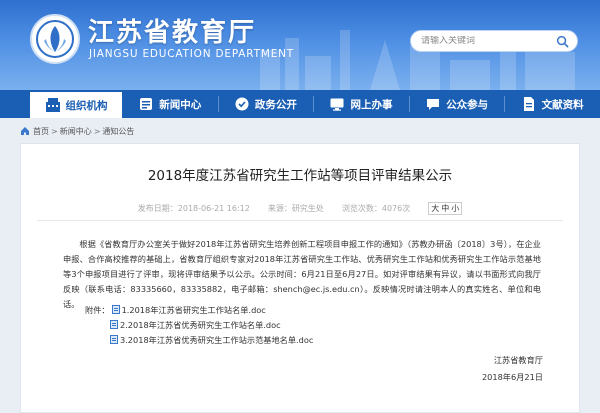 Image resolution: width=600 pixels, height=413 pixels. I want to click on main-nav: 组织机构 新闻中心 政务公开 网上办事 公众参与 文献资料, so click(300, 104).